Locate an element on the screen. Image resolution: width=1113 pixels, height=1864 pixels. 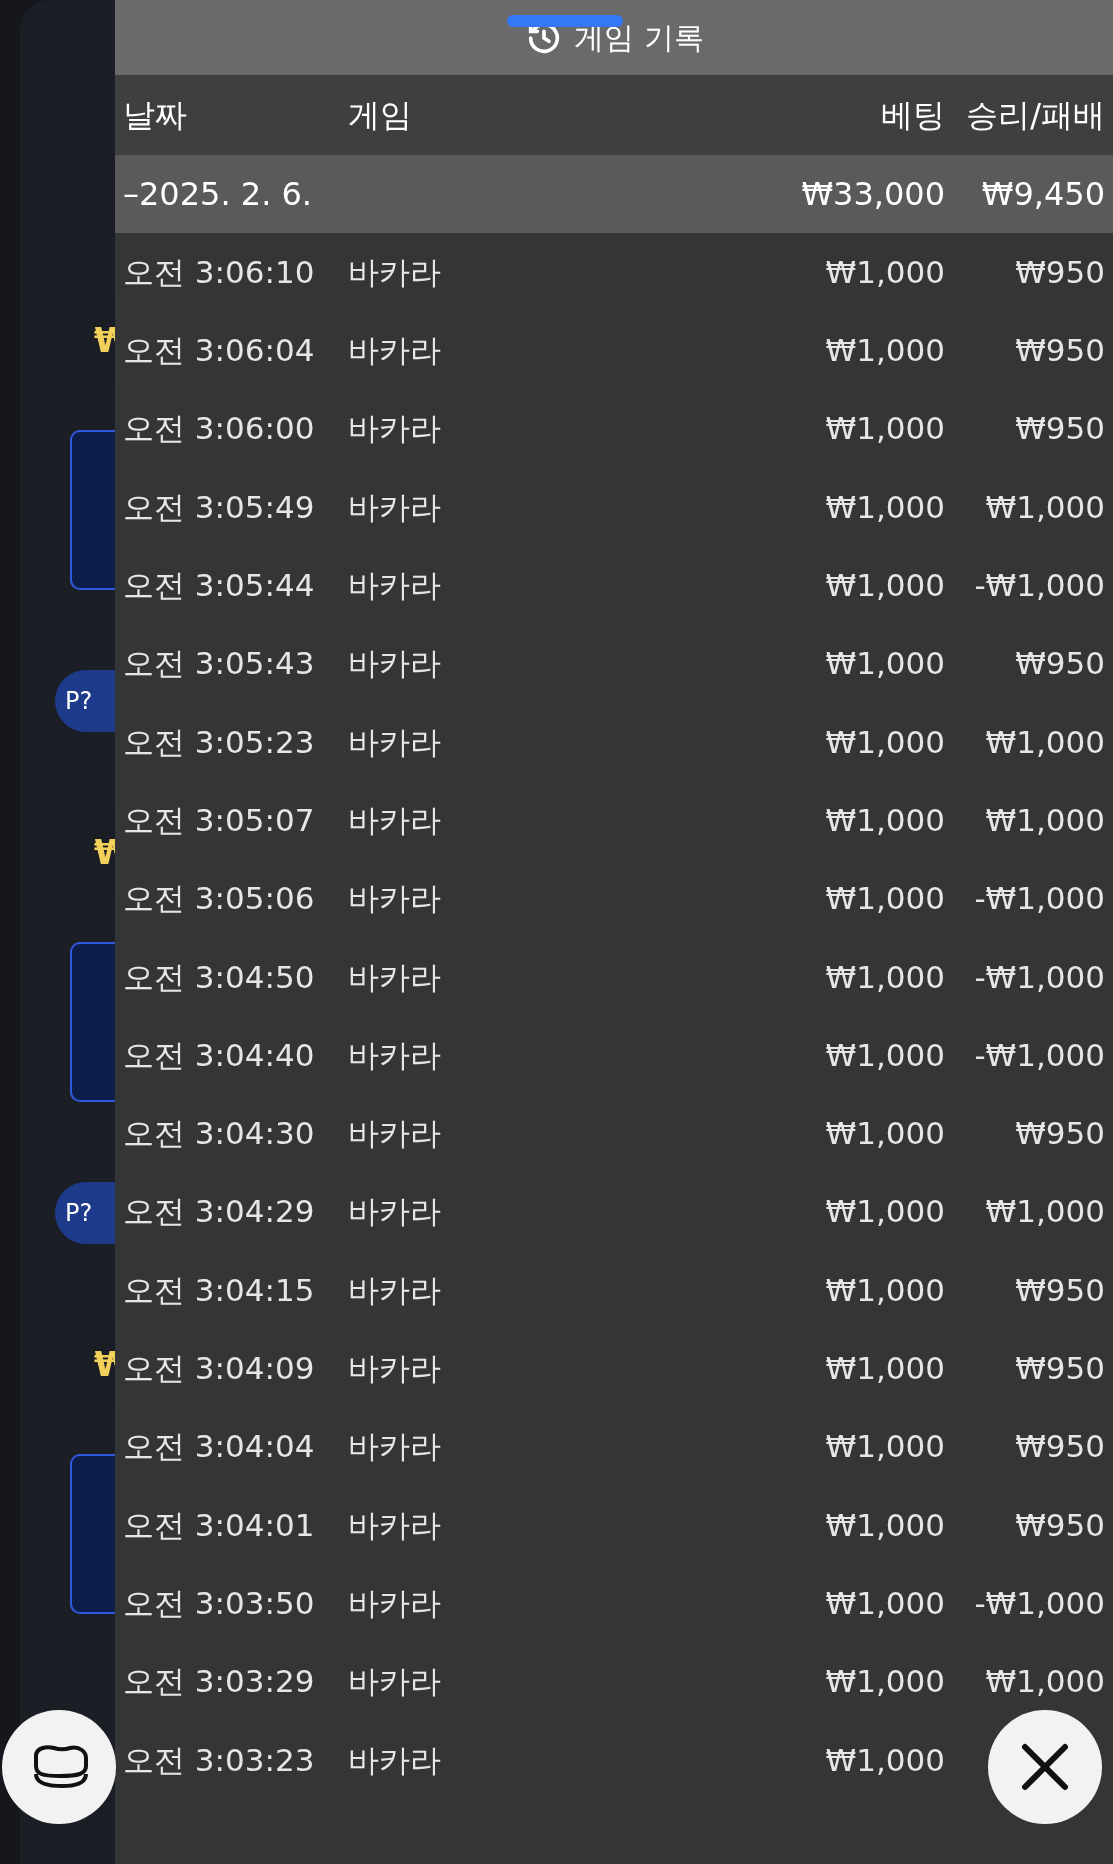
time-cell-text: 오전 3:05:44 is located at coordinates (219, 586).